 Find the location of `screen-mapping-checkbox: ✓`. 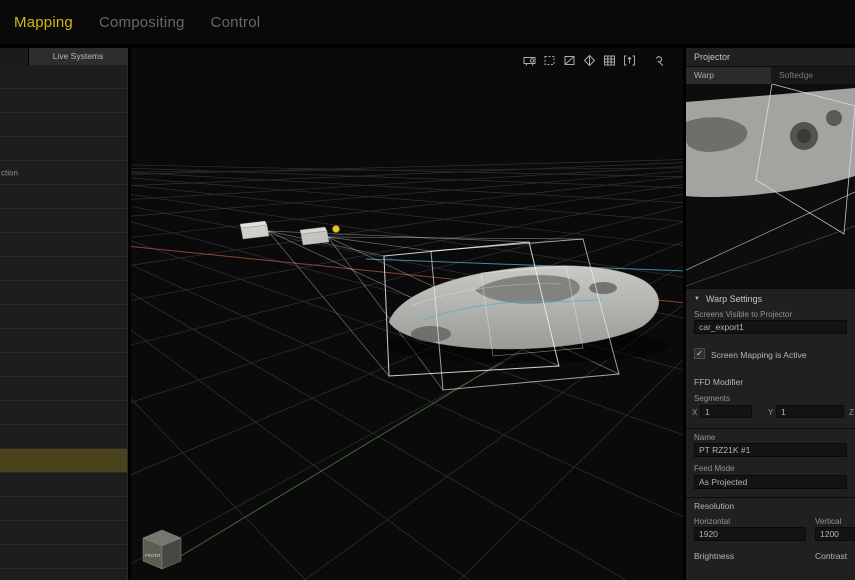

screen-mapping-checkbox: ✓ is located at coordinates (699, 353).